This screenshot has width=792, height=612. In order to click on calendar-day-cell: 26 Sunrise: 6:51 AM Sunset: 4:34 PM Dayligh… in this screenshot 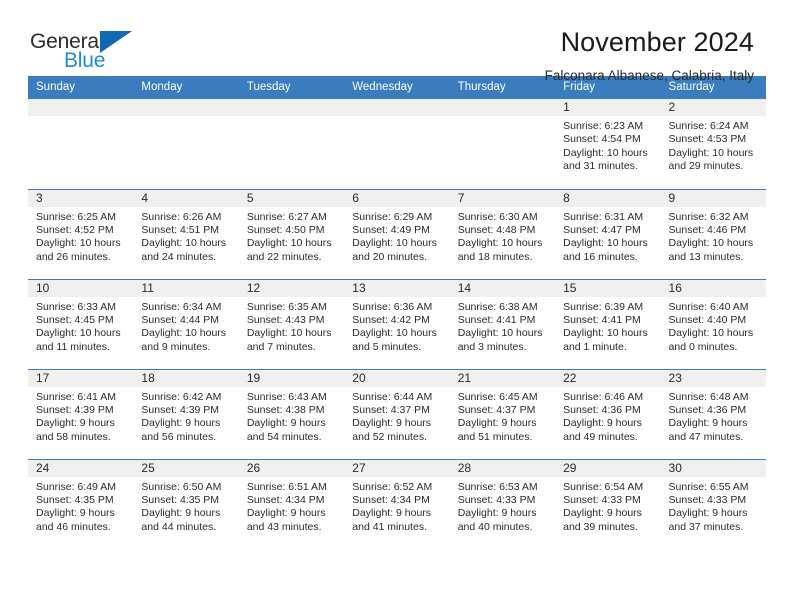, I will do `click(291, 503)`.